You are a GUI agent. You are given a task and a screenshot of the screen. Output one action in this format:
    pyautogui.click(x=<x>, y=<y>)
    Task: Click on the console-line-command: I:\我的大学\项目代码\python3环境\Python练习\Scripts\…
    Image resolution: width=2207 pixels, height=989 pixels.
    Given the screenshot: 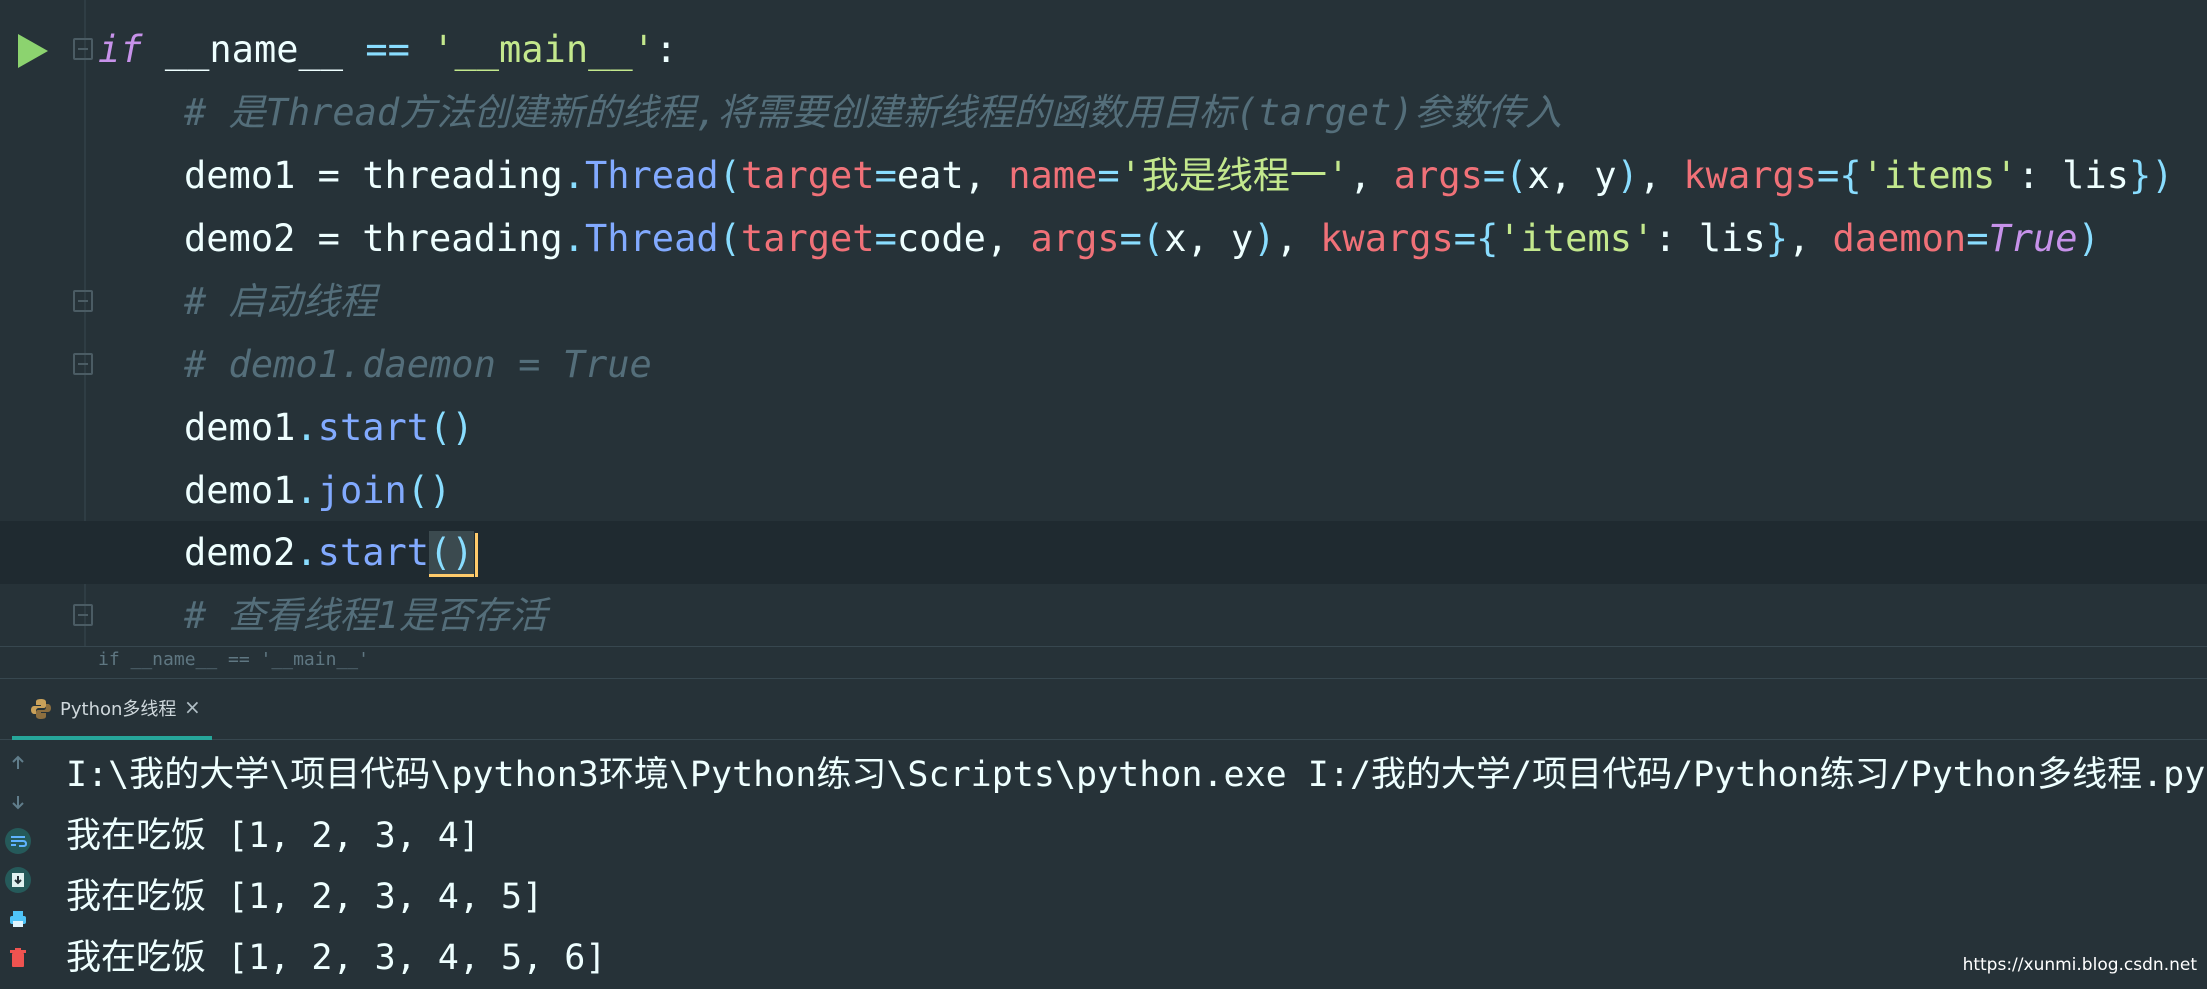 What is the action you would take?
    pyautogui.click(x=1136, y=775)
    